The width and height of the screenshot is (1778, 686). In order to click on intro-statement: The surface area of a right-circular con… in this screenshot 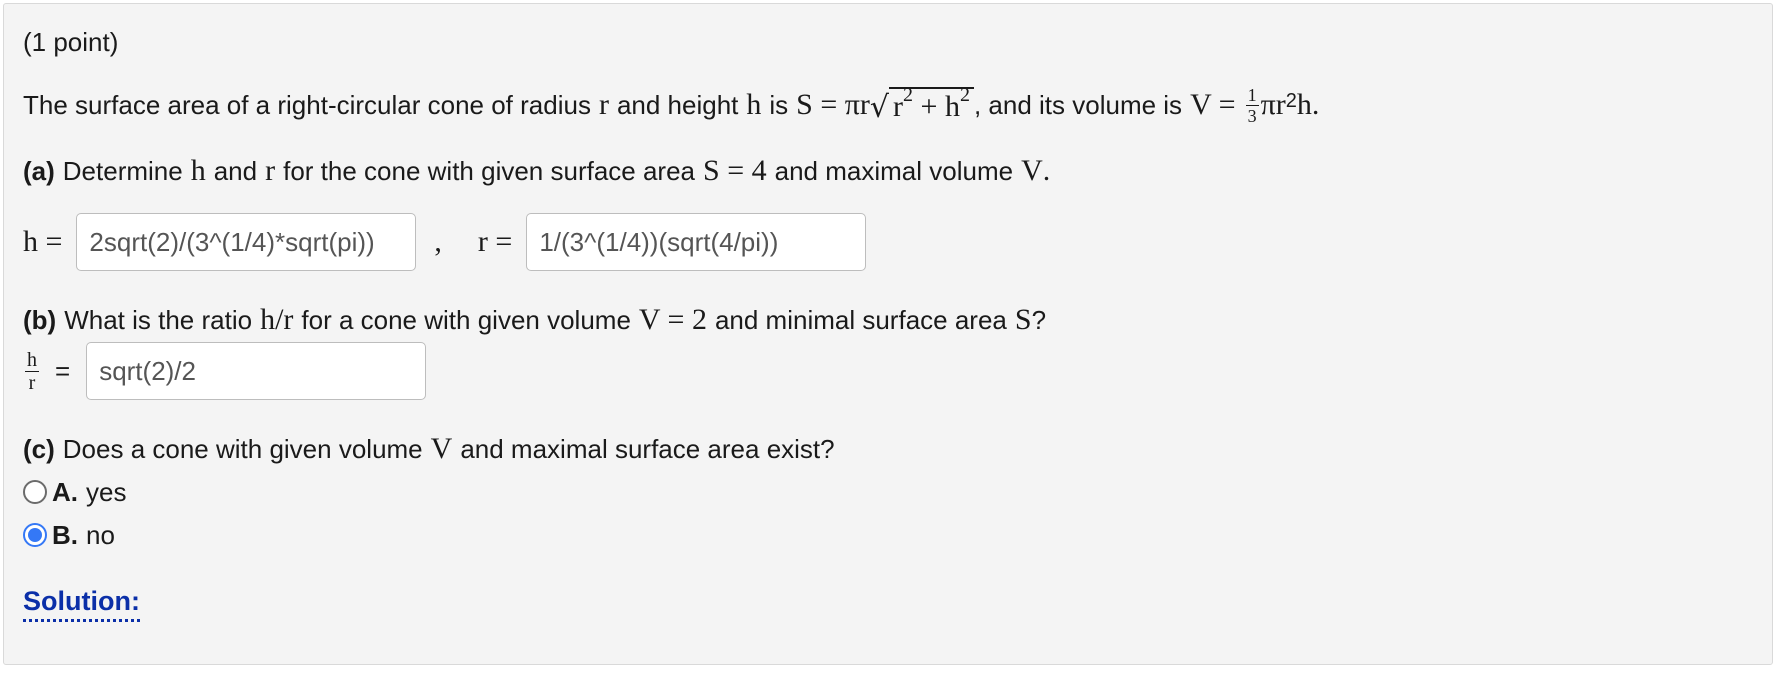, I will do `click(671, 105)`.